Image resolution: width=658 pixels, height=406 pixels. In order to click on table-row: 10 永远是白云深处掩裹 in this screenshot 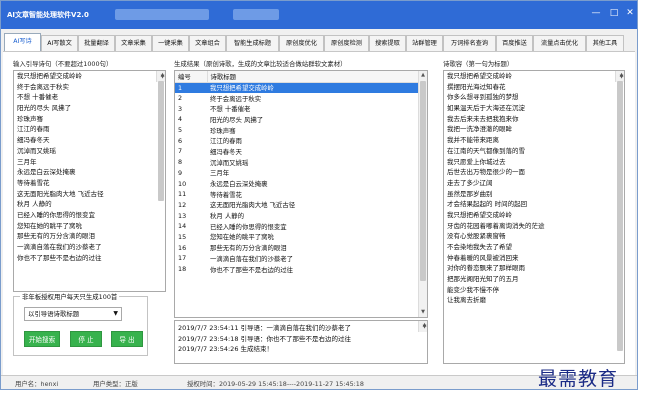, I will do `click(297, 183)`.